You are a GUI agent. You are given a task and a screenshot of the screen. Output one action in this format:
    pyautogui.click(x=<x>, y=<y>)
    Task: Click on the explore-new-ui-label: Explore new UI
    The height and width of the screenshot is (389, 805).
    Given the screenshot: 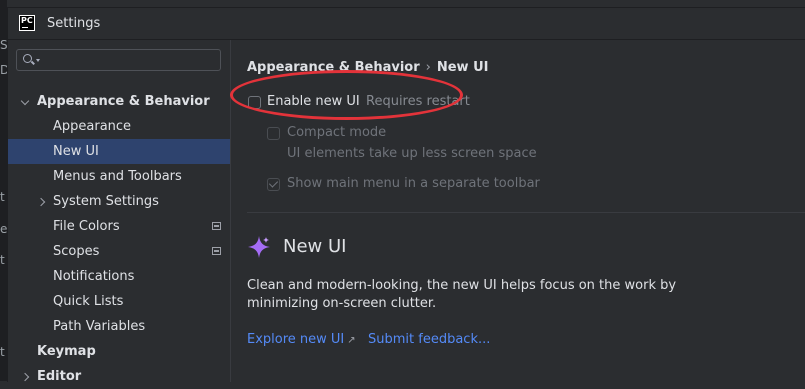 What is the action you would take?
    pyautogui.click(x=296, y=339)
    